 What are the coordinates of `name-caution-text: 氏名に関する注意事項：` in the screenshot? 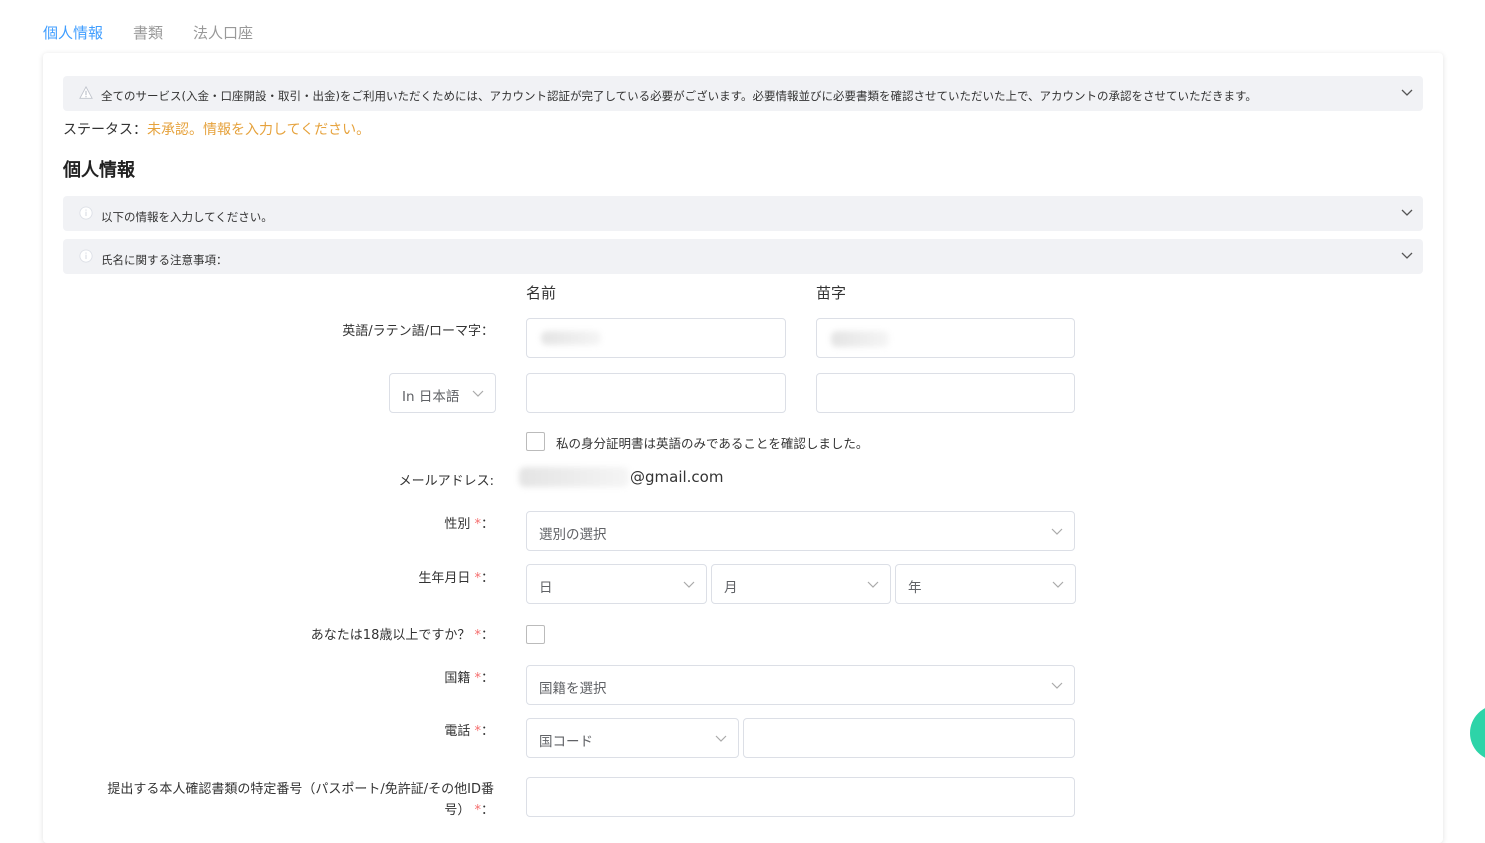 It's located at (164, 260).